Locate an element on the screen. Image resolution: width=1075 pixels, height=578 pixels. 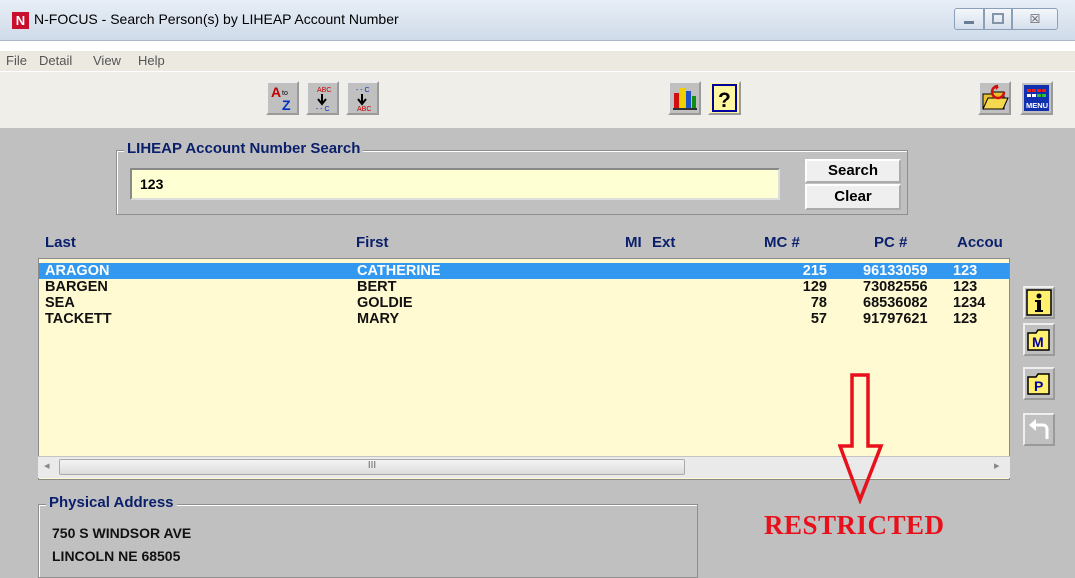
sort-descending-button: - - C ABC is located at coordinates (362, 98).